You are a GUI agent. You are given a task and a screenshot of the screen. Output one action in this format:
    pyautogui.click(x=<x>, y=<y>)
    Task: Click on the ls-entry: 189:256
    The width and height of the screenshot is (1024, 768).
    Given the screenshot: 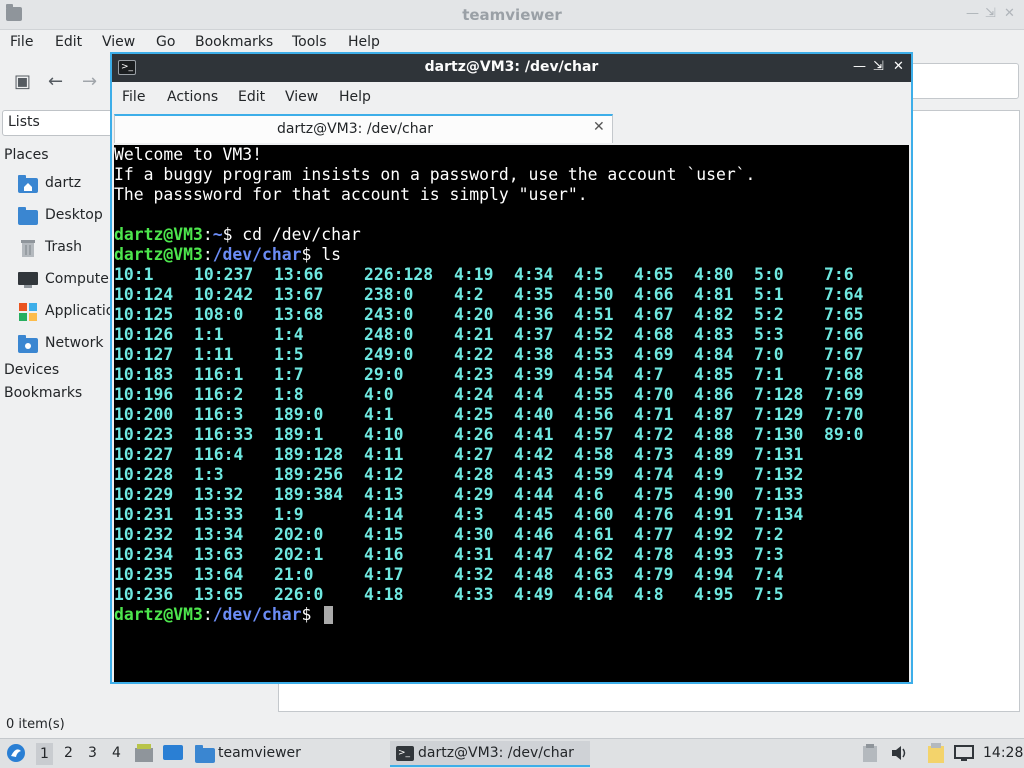 What is the action you would take?
    pyautogui.click(x=309, y=474)
    